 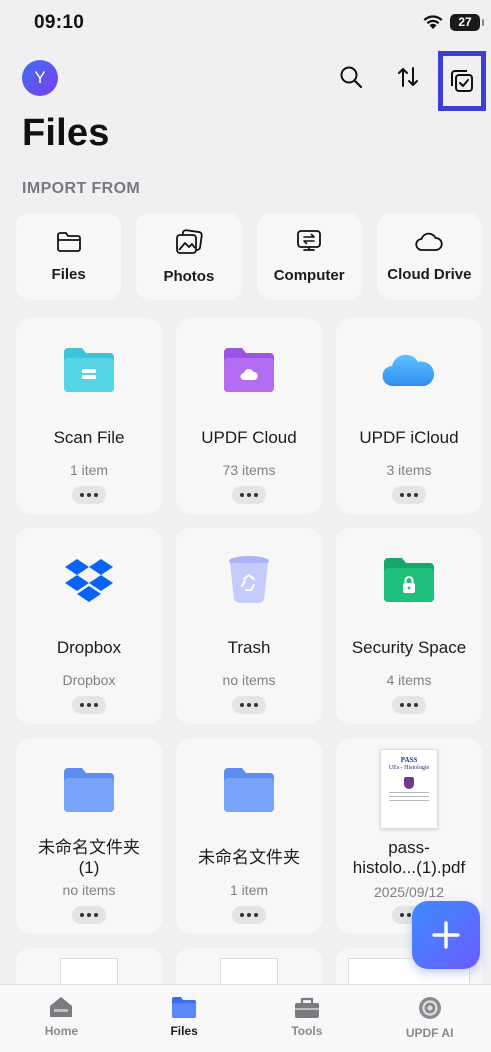 I want to click on item-meta: 3 items, so click(x=409, y=470).